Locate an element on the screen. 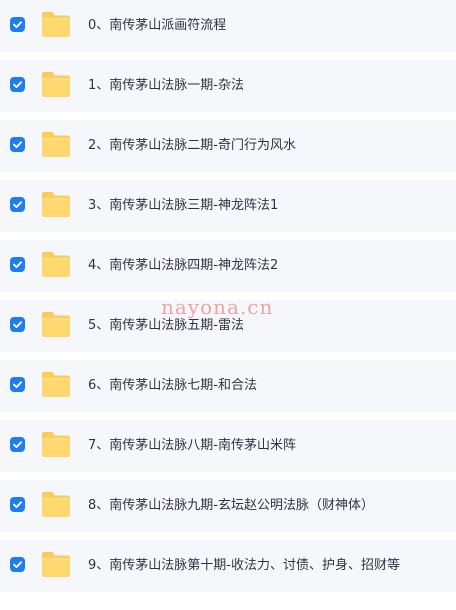 Image resolution: width=456 pixels, height=610 pixels. watermark: nayona.cn is located at coordinates (217, 307).